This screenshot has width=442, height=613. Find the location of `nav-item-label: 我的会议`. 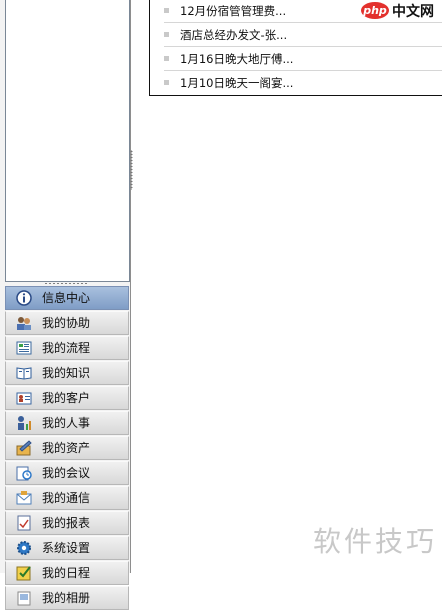

nav-item-label: 我的会议 is located at coordinates (66, 473).